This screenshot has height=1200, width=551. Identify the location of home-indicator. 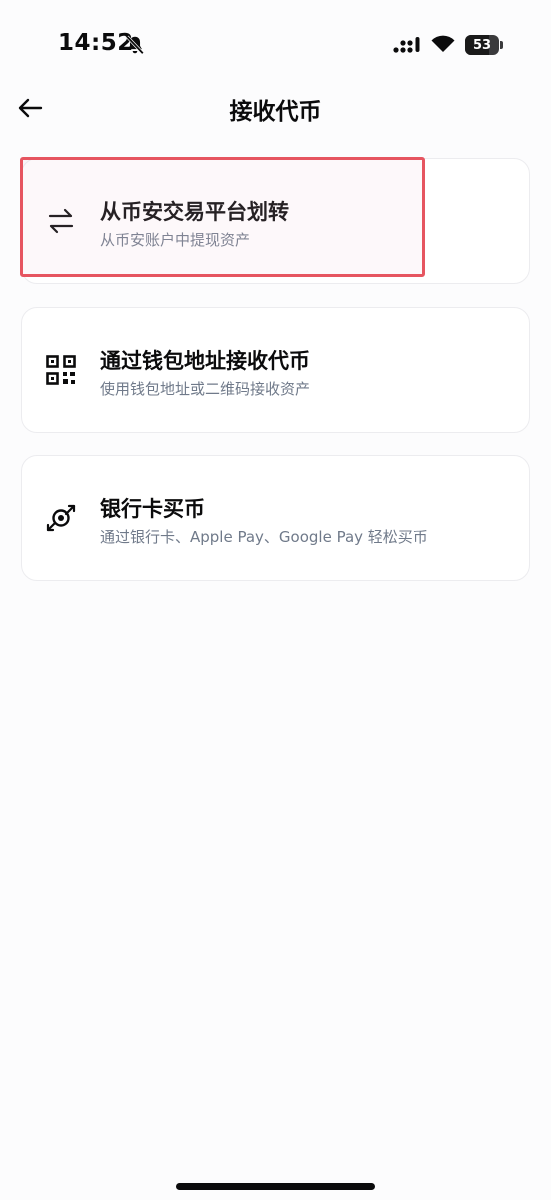
(275, 1186).